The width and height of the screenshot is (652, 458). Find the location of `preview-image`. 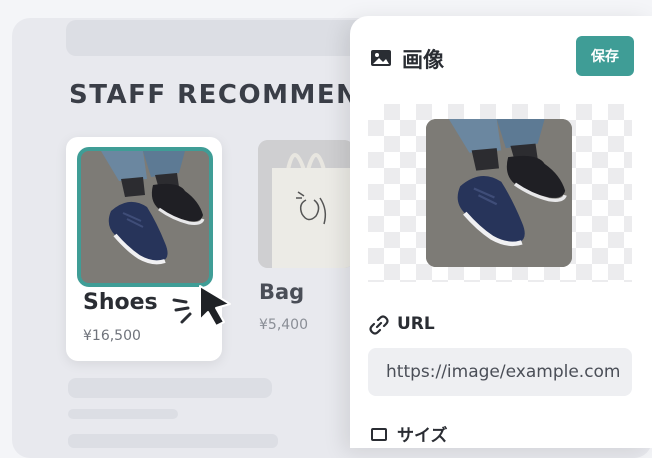

preview-image is located at coordinates (499, 193).